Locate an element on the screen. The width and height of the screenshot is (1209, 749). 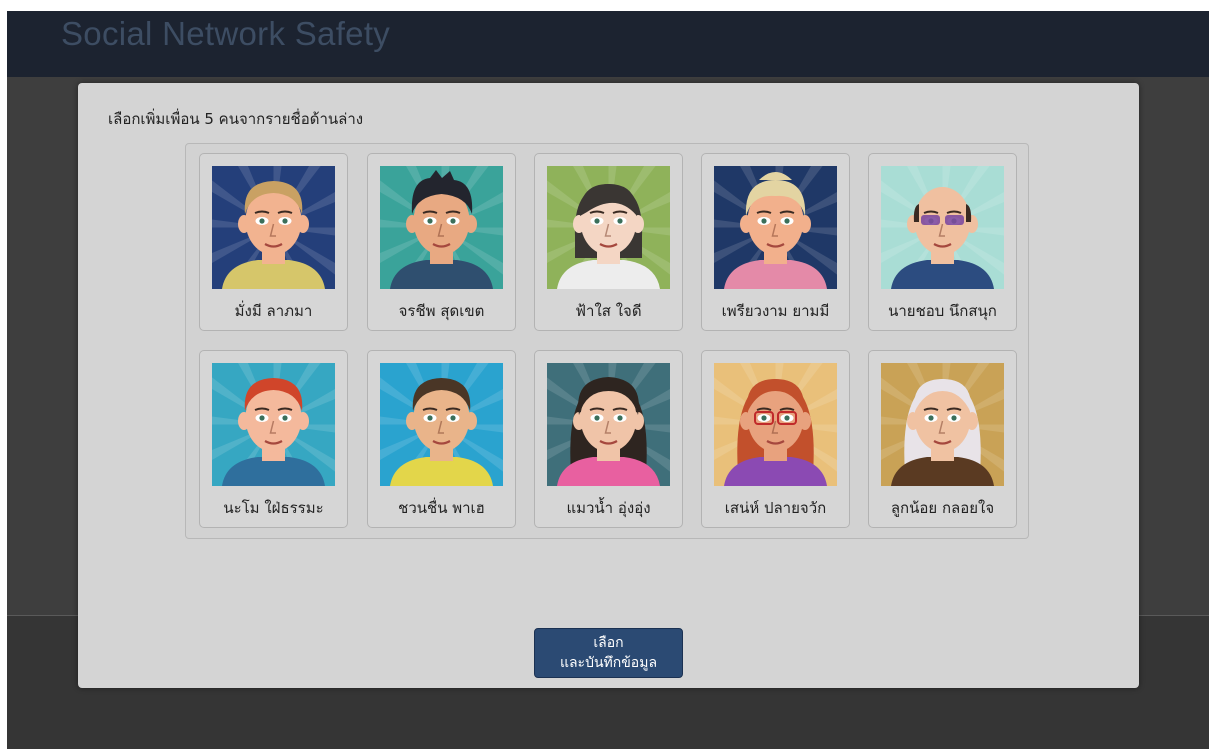
select-and-save-button: เลือก และบันทึกข้อมูล is located at coordinates (608, 653).